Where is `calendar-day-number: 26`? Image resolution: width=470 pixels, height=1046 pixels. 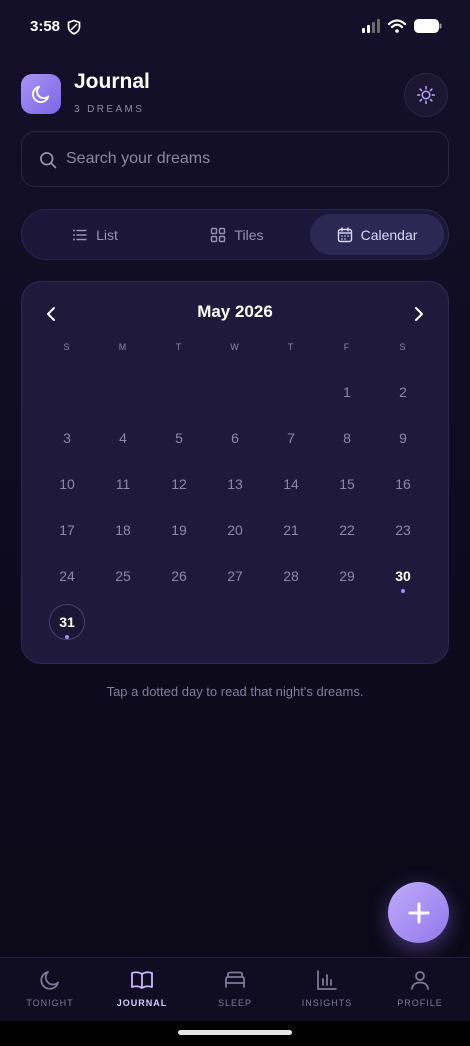
calendar-day-number: 26 is located at coordinates (179, 576).